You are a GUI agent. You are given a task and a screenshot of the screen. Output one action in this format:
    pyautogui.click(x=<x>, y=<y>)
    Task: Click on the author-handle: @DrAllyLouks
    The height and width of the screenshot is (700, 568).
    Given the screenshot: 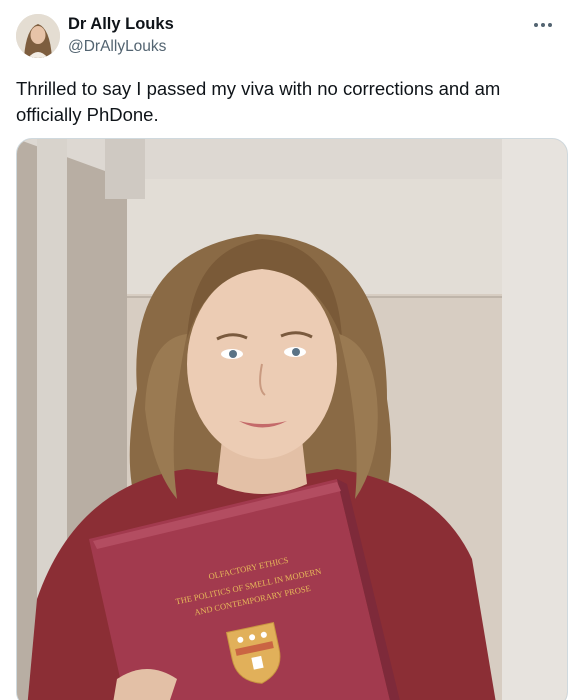 What is the action you would take?
    pyautogui.click(x=117, y=47)
    